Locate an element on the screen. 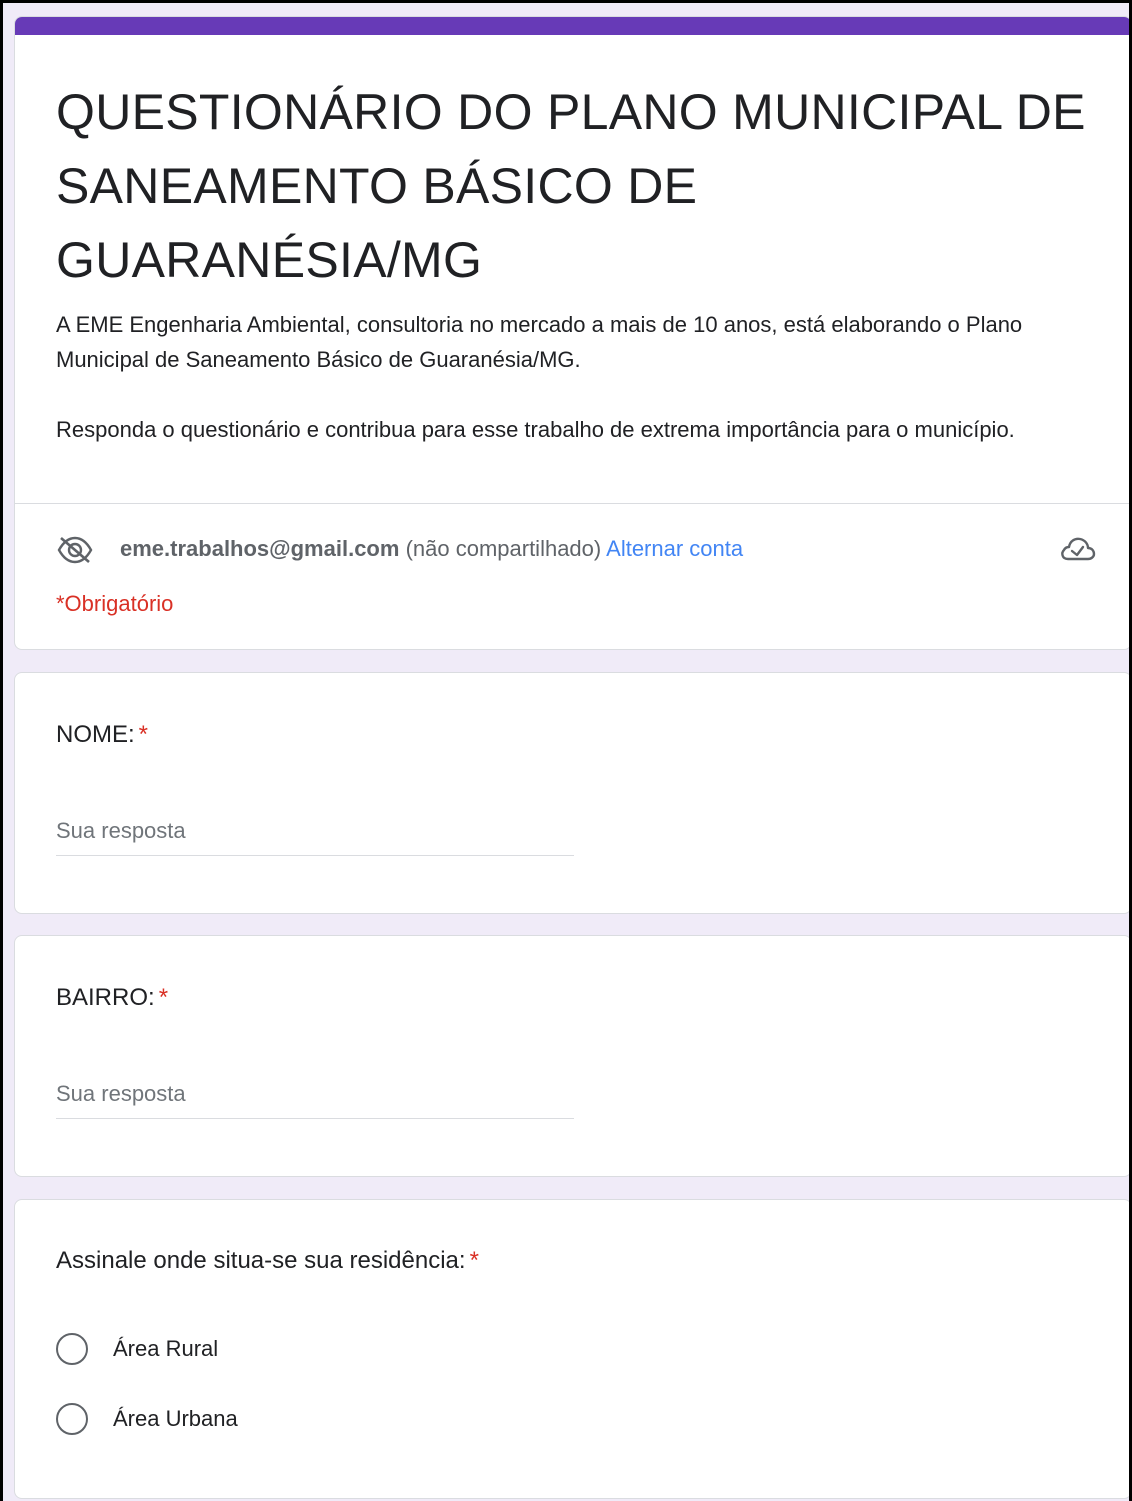 This screenshot has width=1132, height=1501. question-title: BAIRRO: * is located at coordinates (112, 998).